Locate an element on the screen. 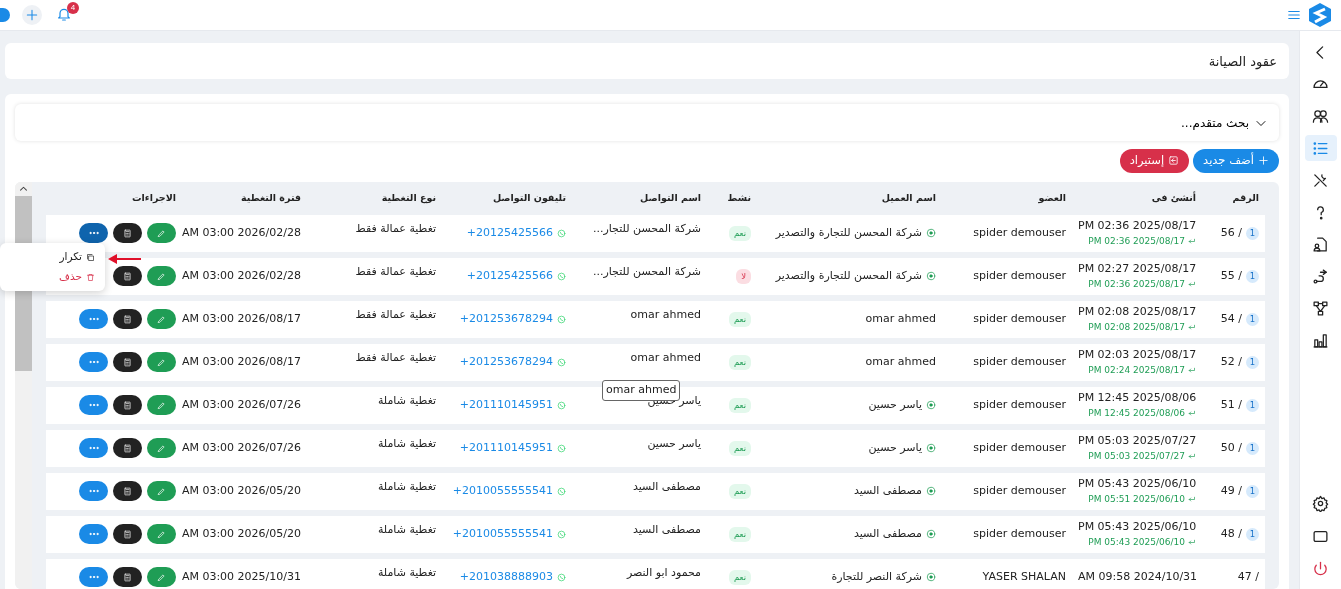  menu-item: حذف is located at coordinates (77, 277).